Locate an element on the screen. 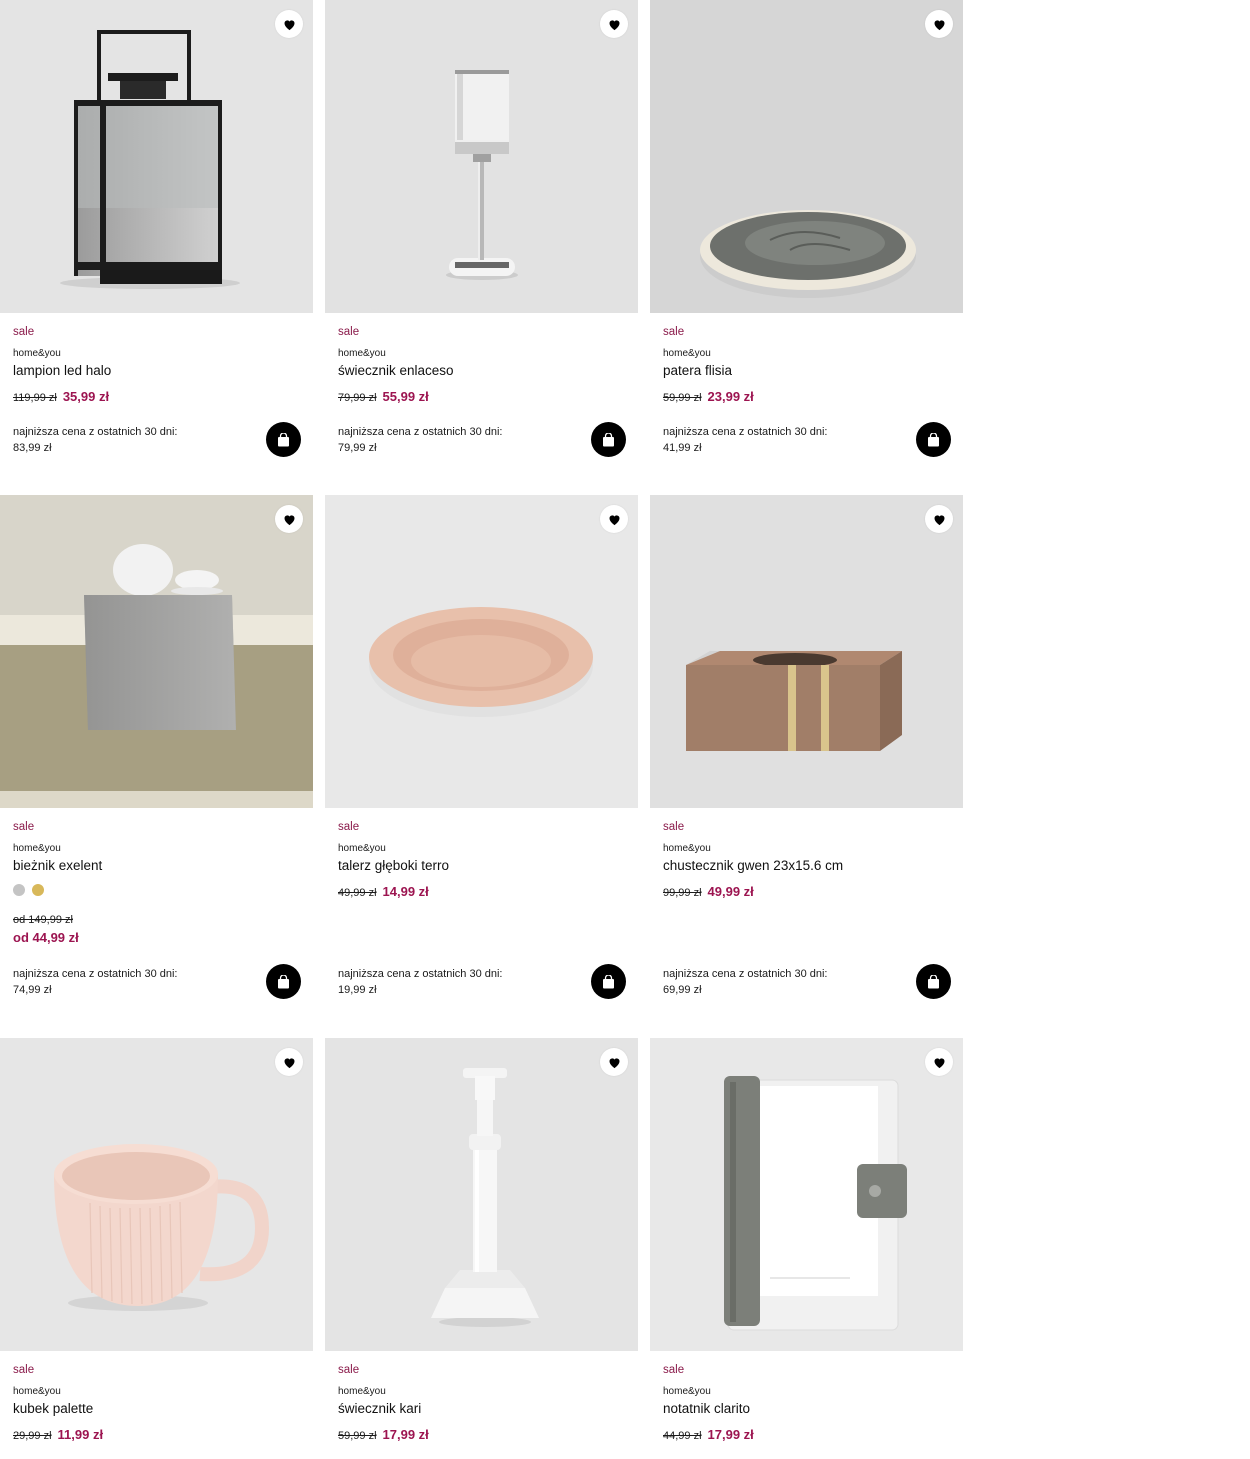  price-block: 99,99 zł 49,99 zł is located at coordinates (708, 891).